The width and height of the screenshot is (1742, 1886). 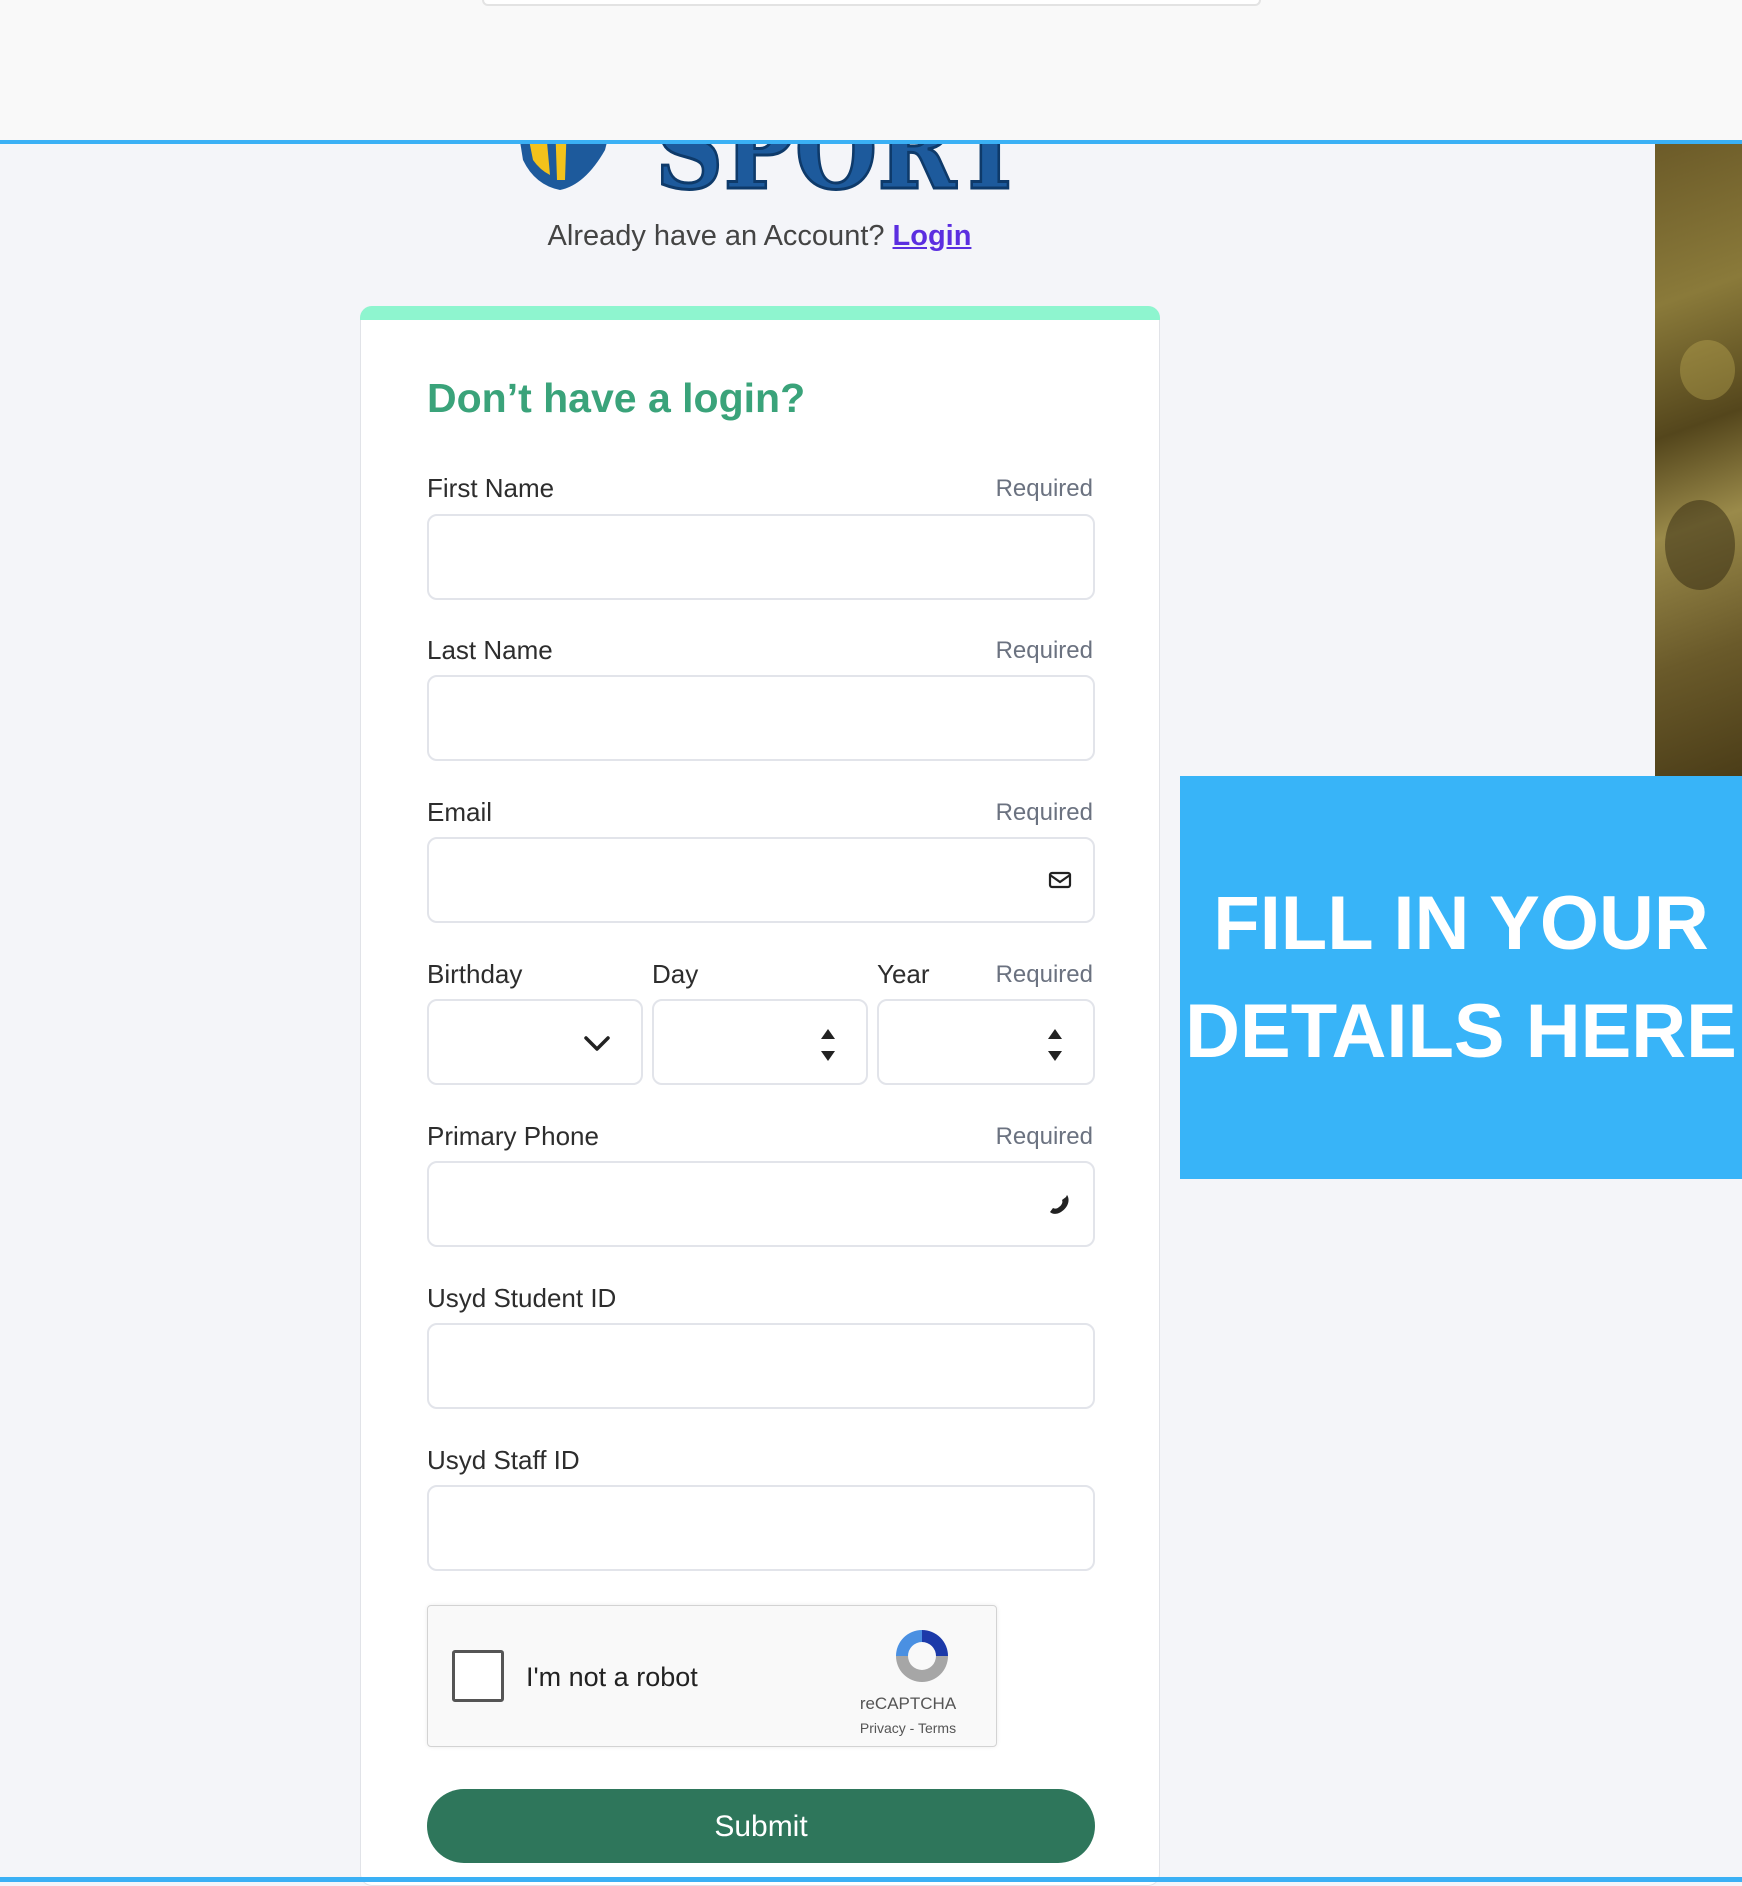 I want to click on recaptcha-brand: reCAPTCHA, so click(x=908, y=1703).